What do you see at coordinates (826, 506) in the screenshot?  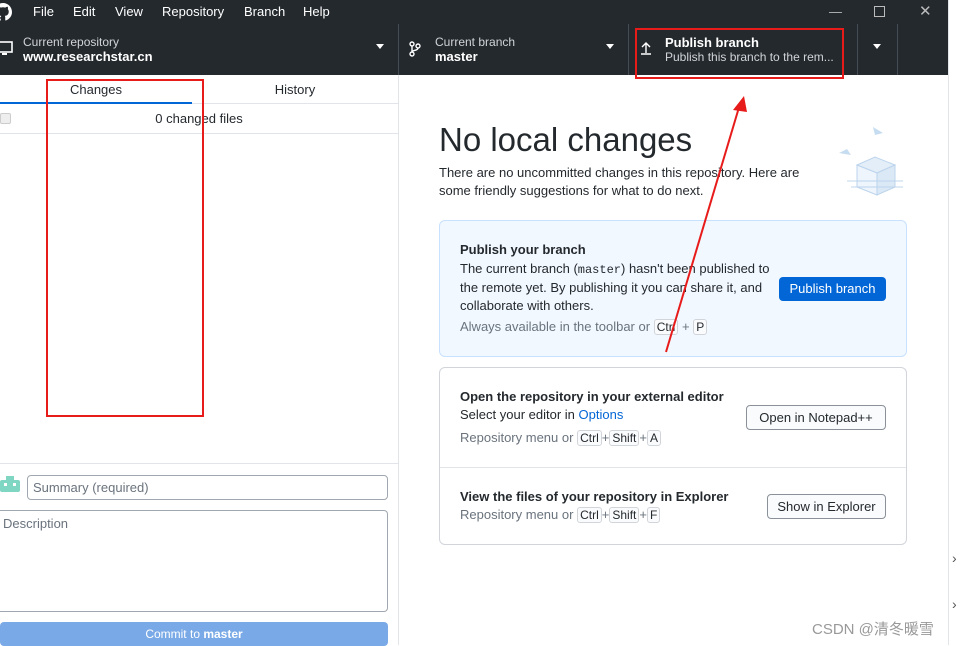 I see `show-in-explorer-button: Show in Explorer` at bounding box center [826, 506].